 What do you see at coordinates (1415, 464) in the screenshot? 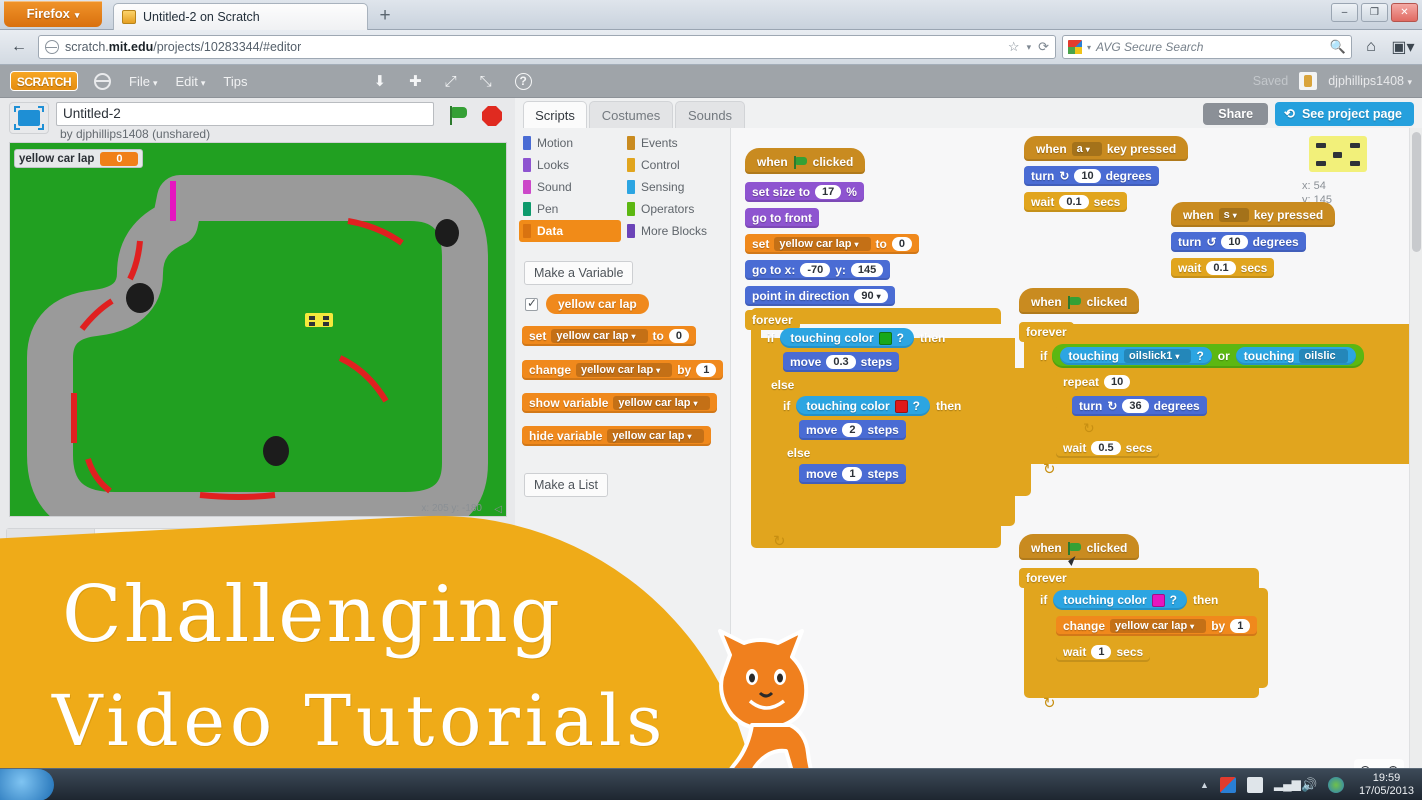
I see `scripts-vertical-scrollbar` at bounding box center [1415, 464].